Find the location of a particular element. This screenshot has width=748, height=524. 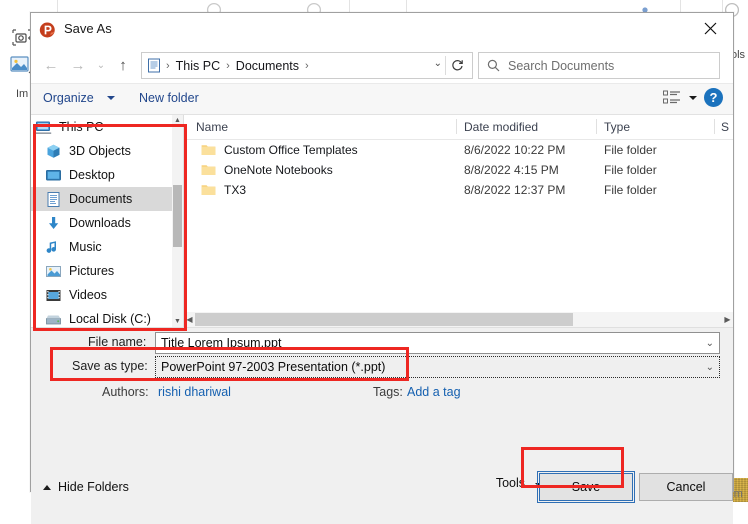

new-folder-button: New folder is located at coordinates (169, 98).